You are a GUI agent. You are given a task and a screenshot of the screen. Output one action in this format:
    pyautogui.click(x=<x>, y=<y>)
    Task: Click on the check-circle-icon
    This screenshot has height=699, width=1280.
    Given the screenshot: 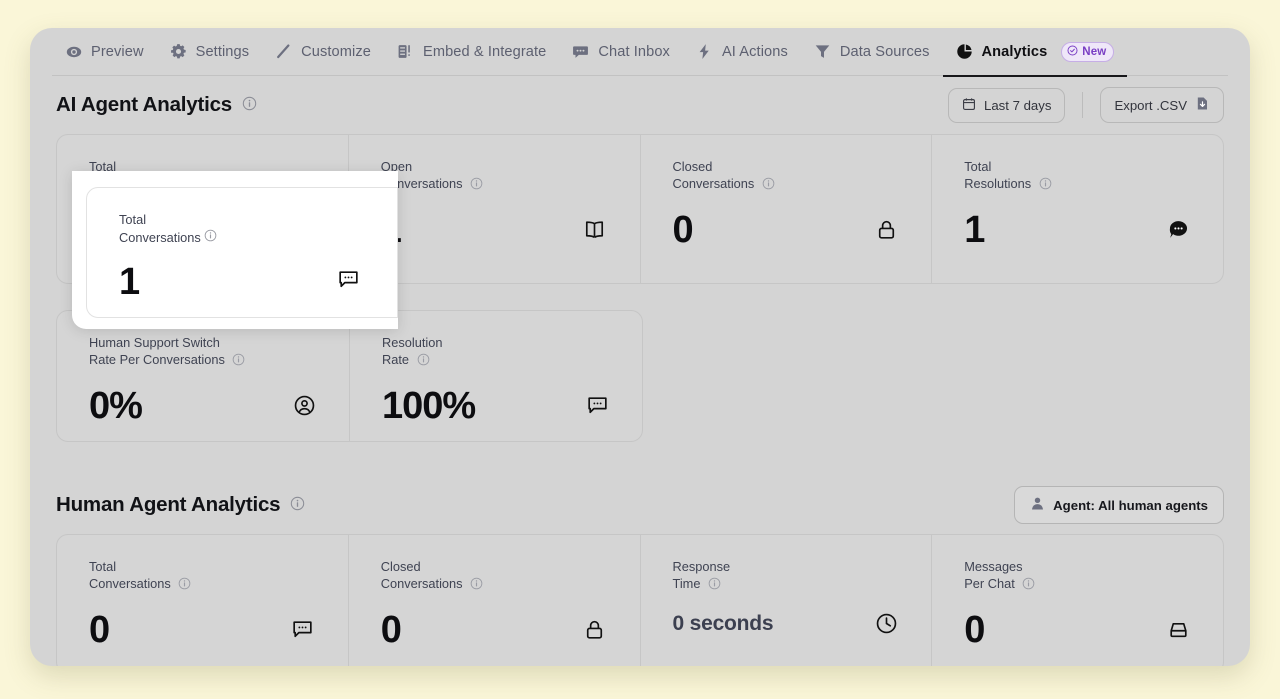 What is the action you would take?
    pyautogui.click(x=1072, y=51)
    